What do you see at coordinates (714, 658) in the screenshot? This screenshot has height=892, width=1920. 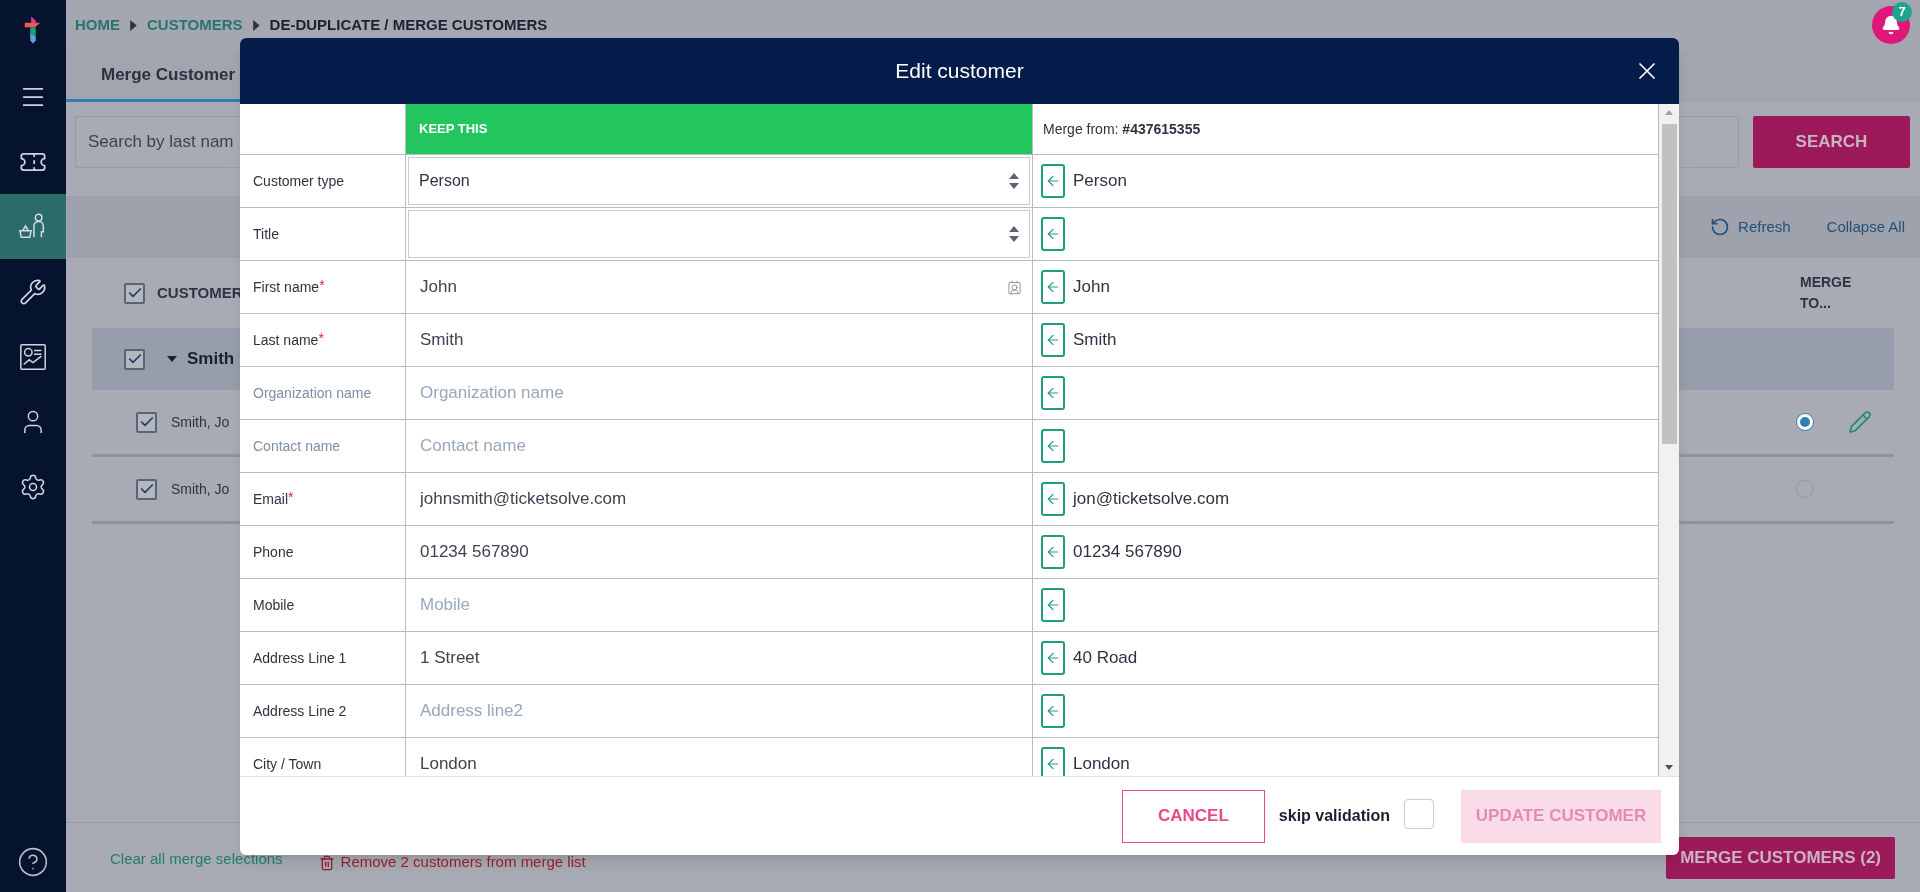 I see `text-input: 1 Street` at bounding box center [714, 658].